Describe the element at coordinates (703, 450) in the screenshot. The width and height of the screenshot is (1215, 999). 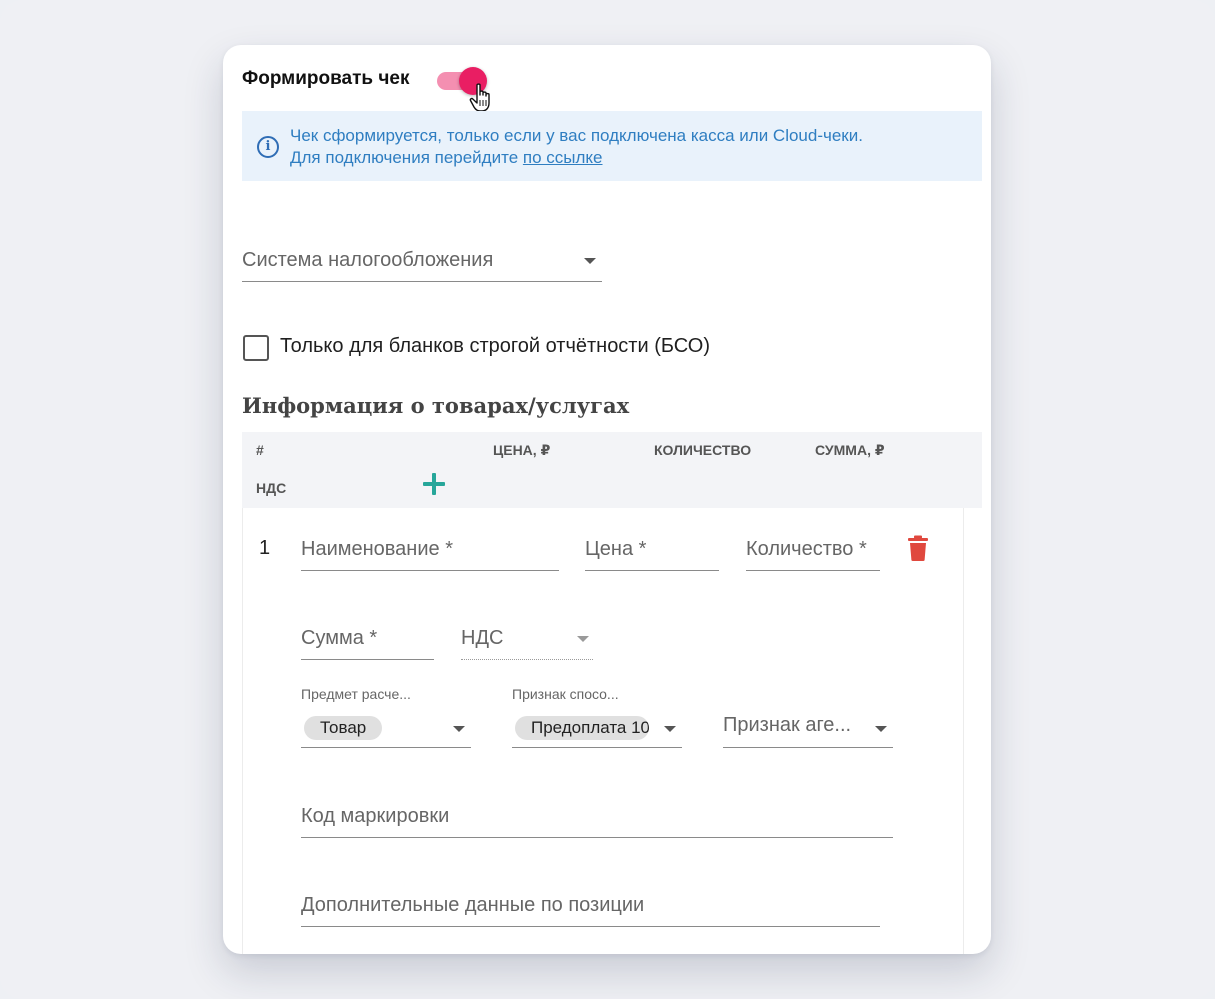
I see `column-header-quantity: КОЛИЧЕСТВО` at that location.